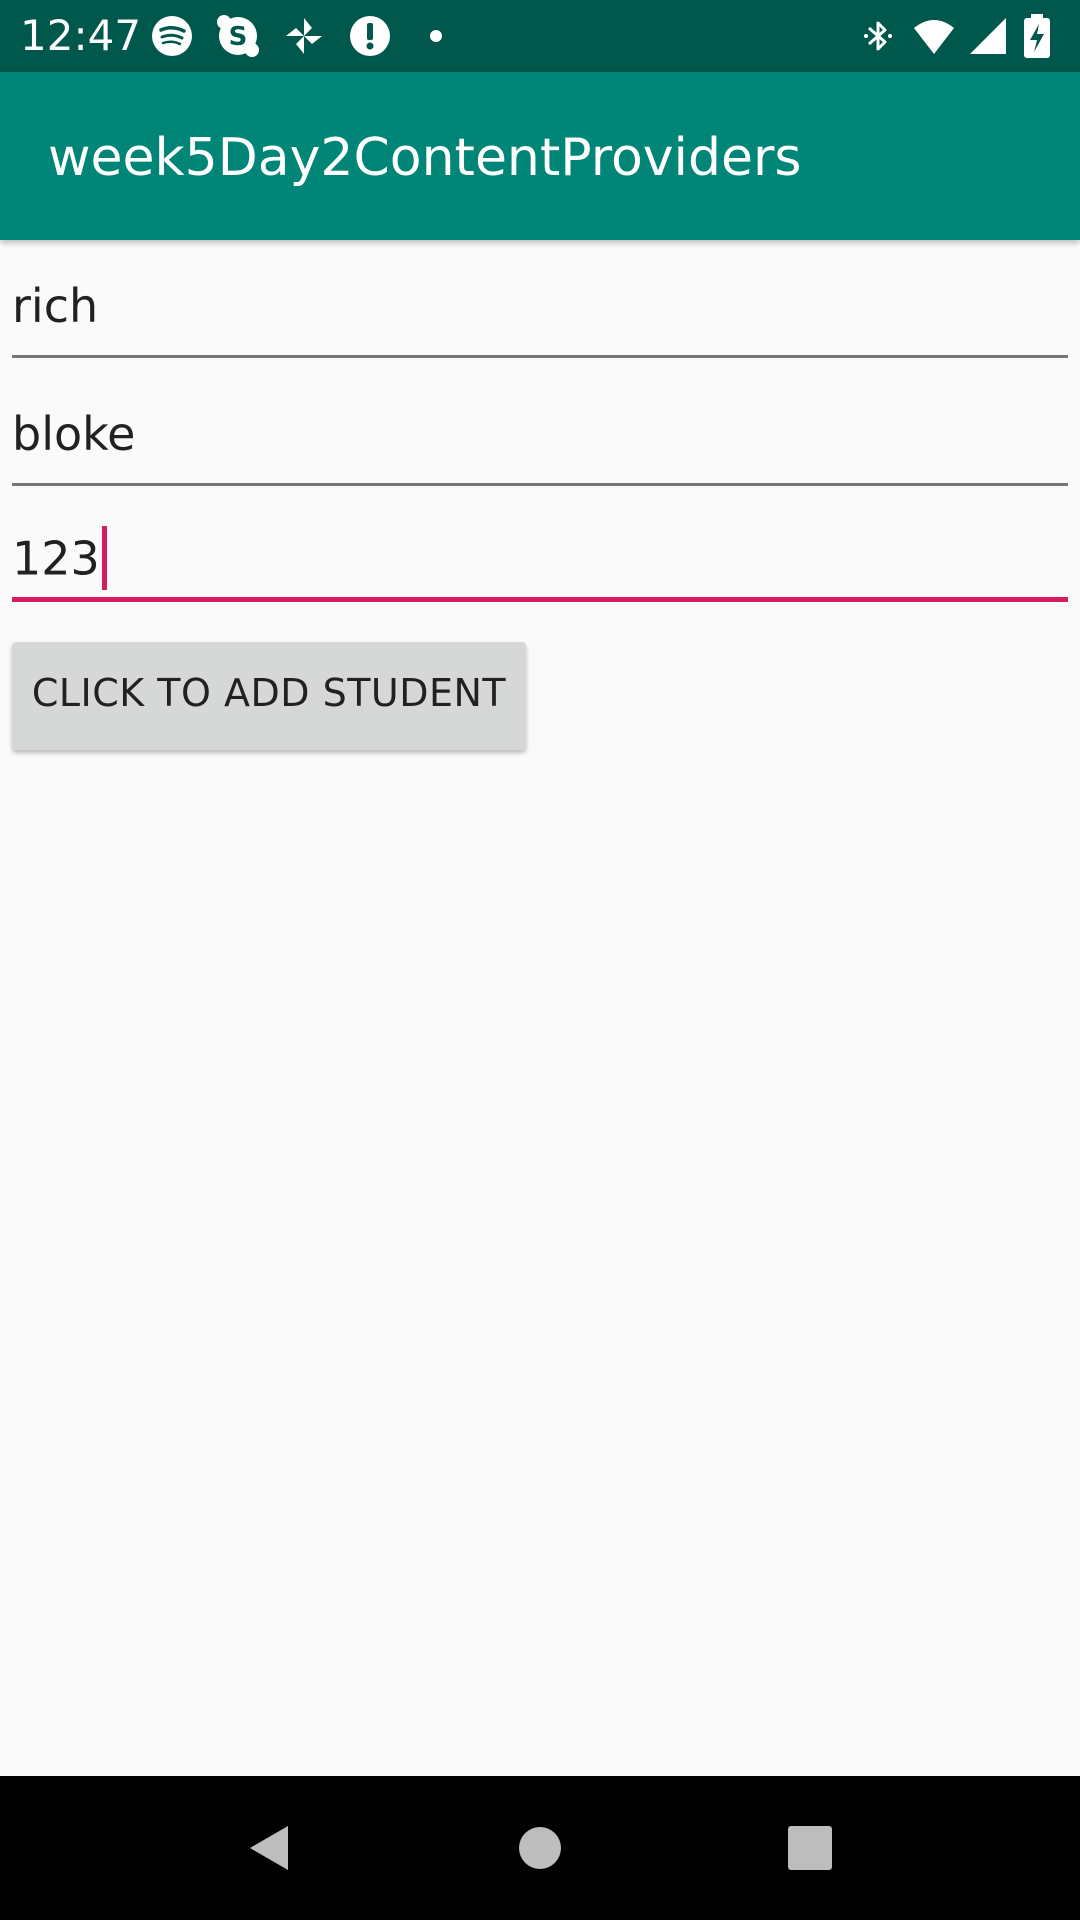  Describe the element at coordinates (436, 36) in the screenshot. I see `dot-icon` at that location.